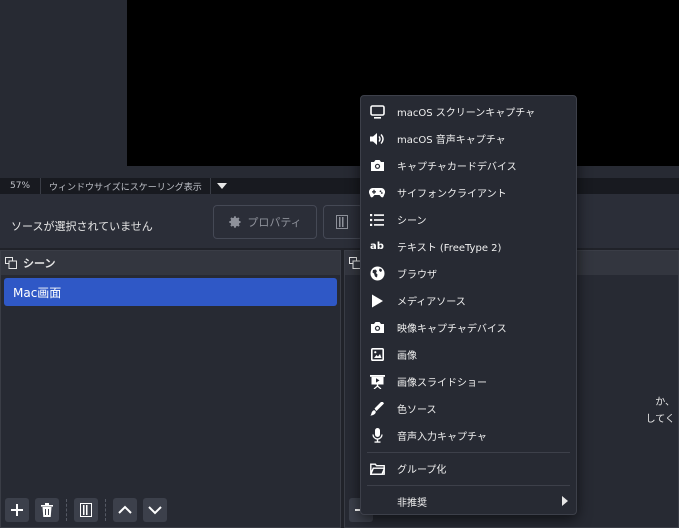 This screenshot has width=679, height=528. What do you see at coordinates (377, 112) in the screenshot?
I see `monitor-icon` at bounding box center [377, 112].